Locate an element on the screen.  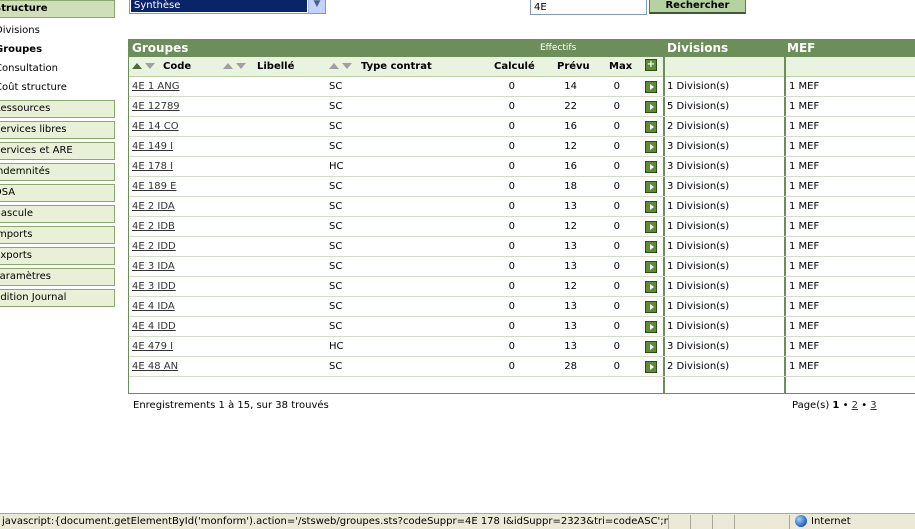
divisions-count: 3 Division(s) is located at coordinates (698, 346).